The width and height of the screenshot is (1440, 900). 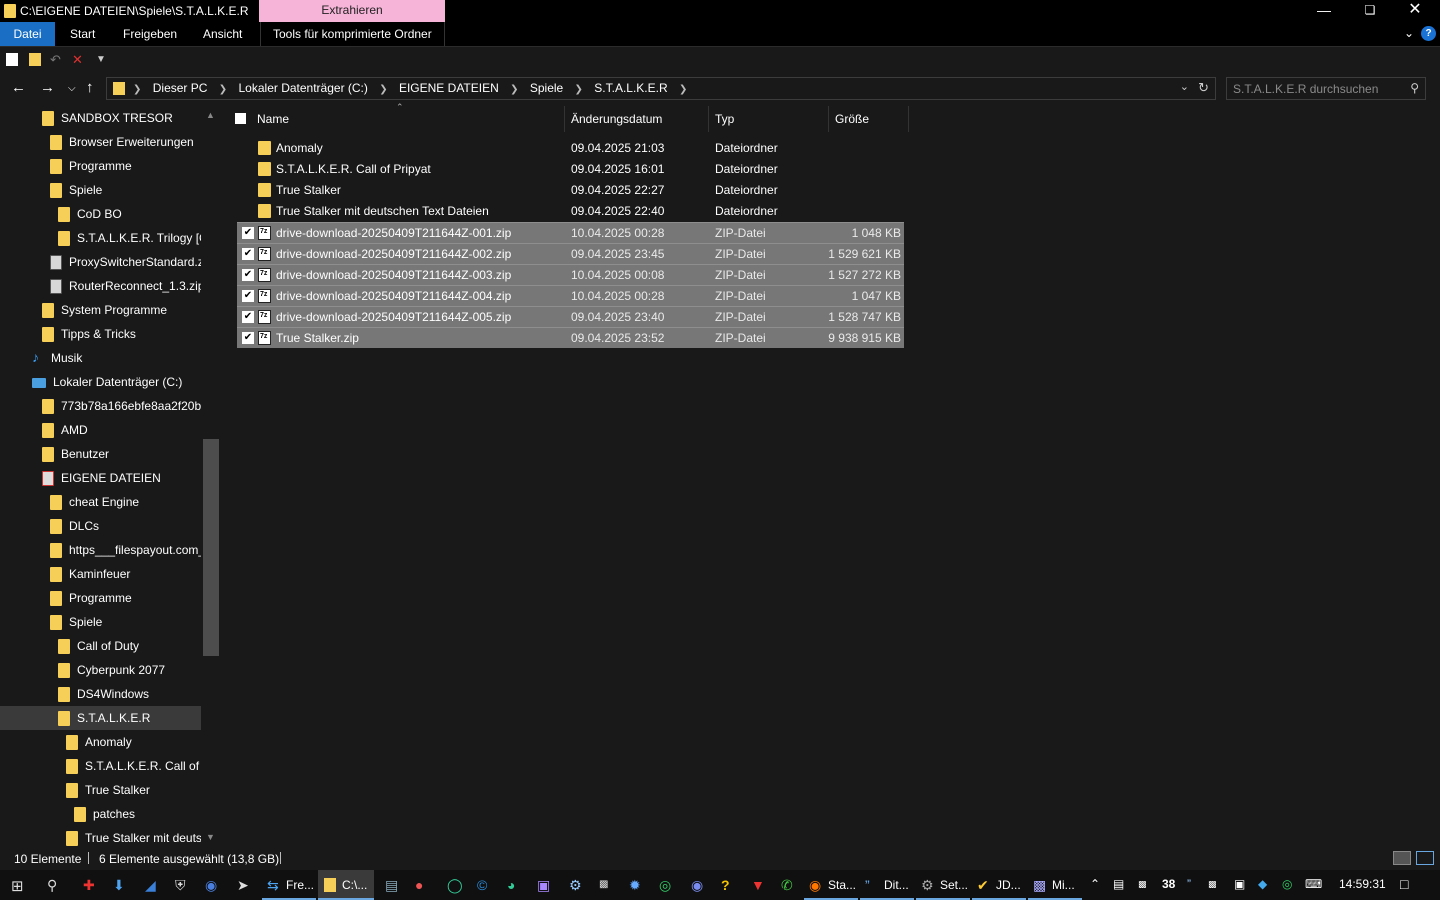 I want to click on tree-item: RouterReconnect_1.3.zip, so click(x=100, y=286).